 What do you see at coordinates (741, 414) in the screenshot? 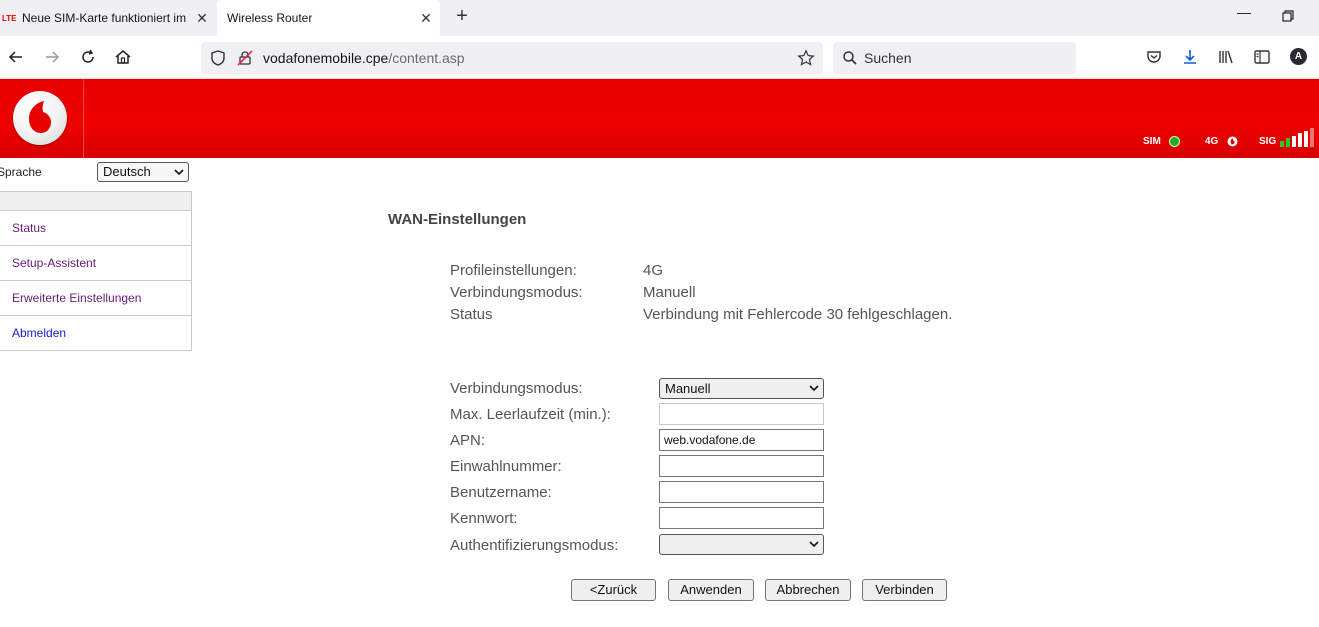
I see `idle-time-input` at bounding box center [741, 414].